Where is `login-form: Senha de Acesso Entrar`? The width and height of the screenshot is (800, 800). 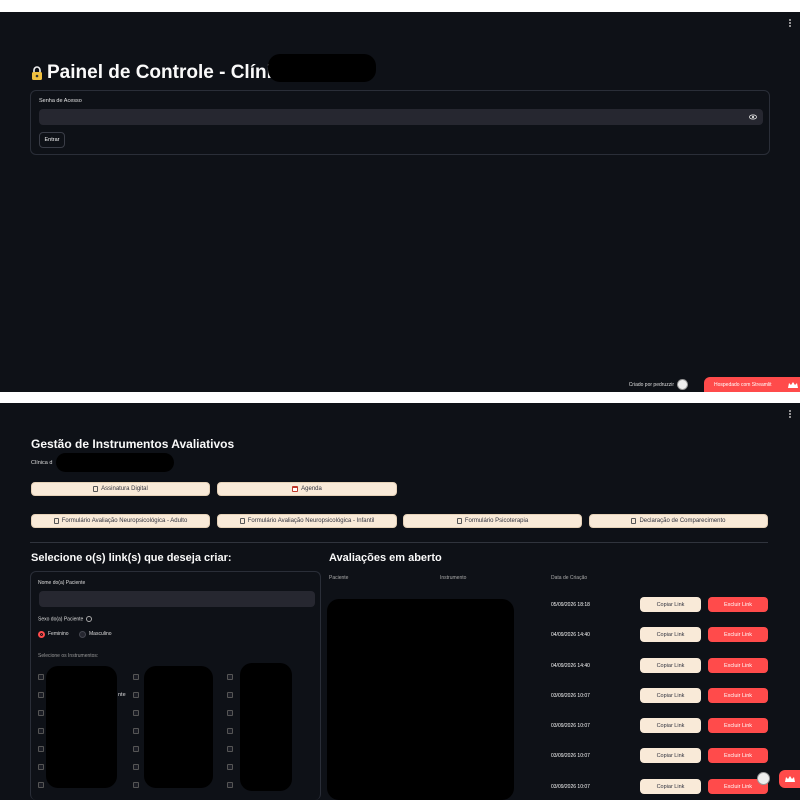 login-form: Senha de Acesso Entrar is located at coordinates (400, 122).